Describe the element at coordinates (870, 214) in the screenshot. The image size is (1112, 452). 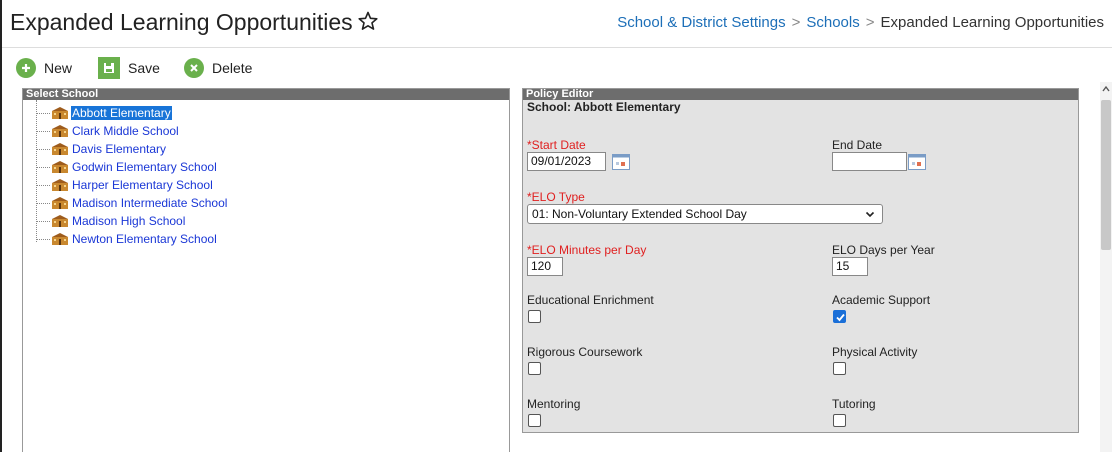
I see `chevron-down-icon` at that location.